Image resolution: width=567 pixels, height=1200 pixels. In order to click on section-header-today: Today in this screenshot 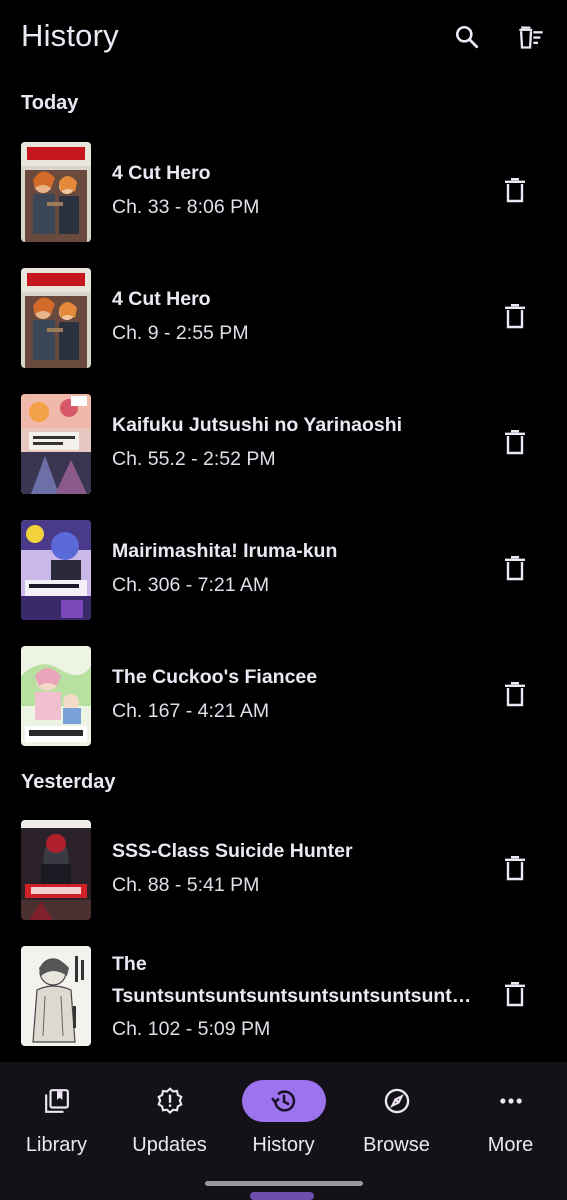, I will do `click(50, 103)`.